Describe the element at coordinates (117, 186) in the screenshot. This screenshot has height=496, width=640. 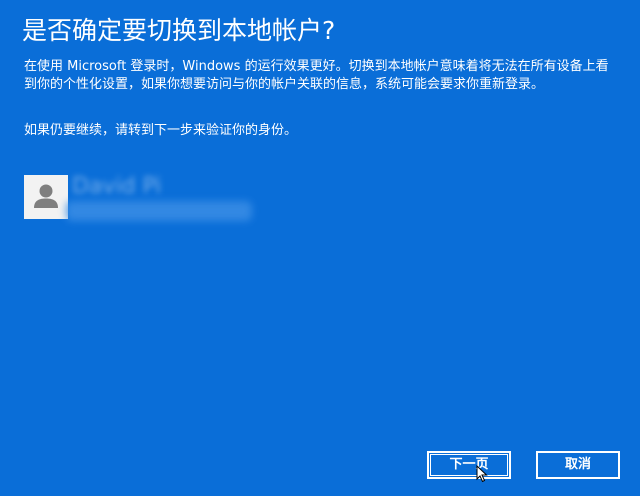
I see `account-name: David Pi` at that location.